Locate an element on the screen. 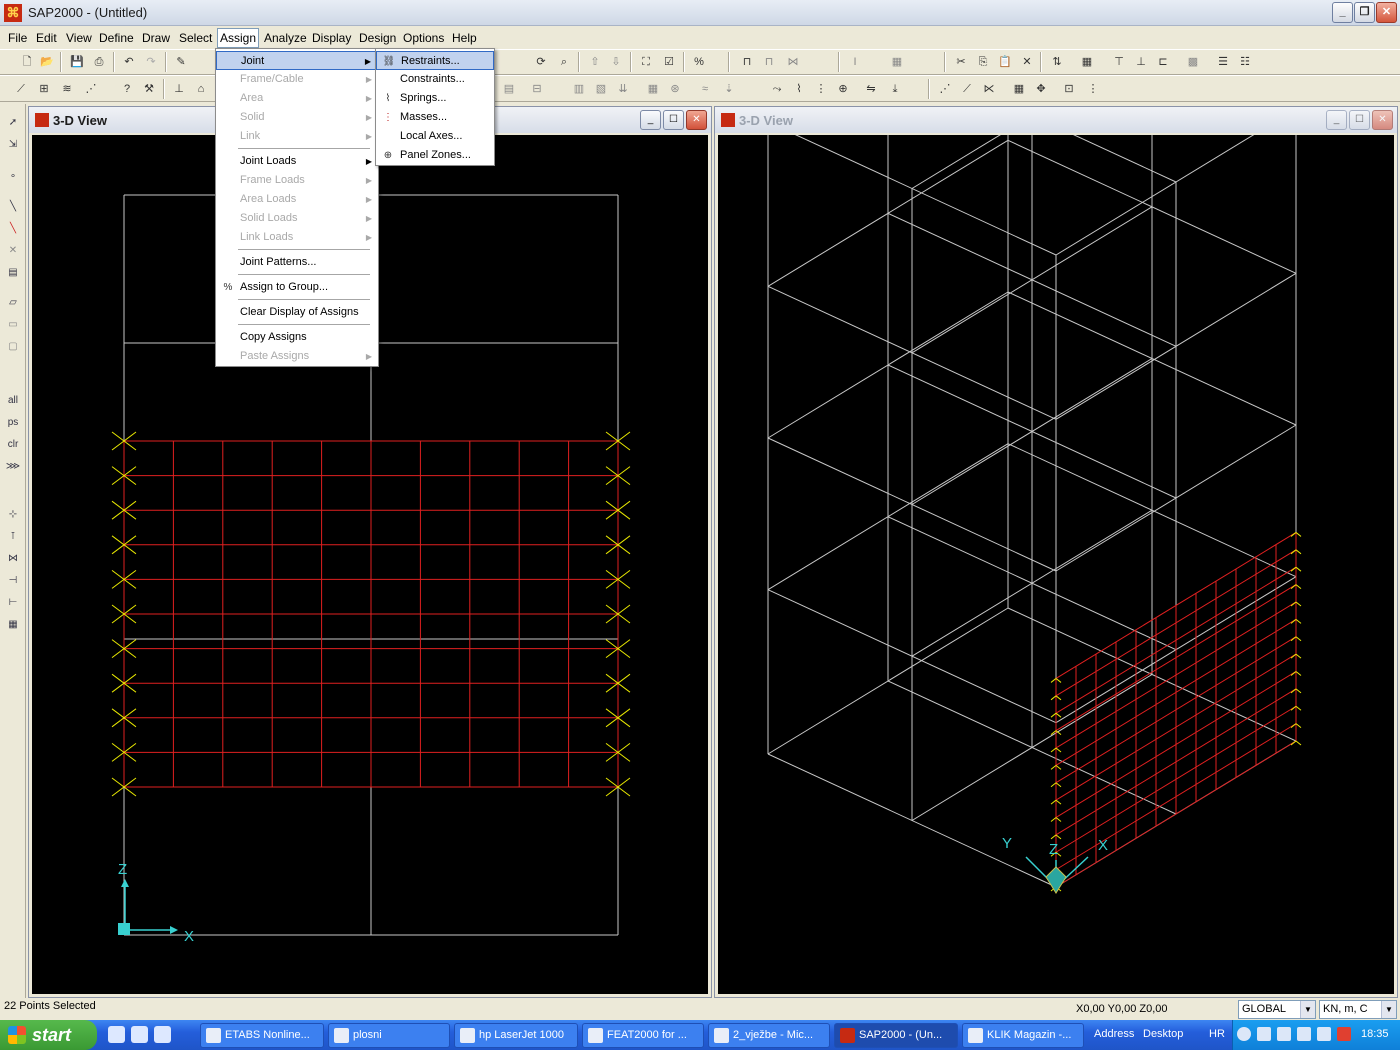  assign-joint-loads-item: Joint Loads ▶ is located at coordinates (297, 161).